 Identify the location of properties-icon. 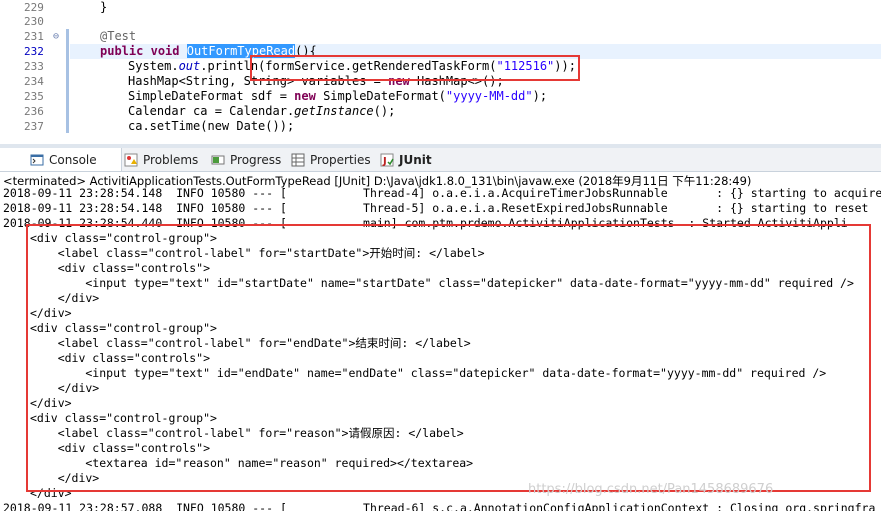
(298, 160).